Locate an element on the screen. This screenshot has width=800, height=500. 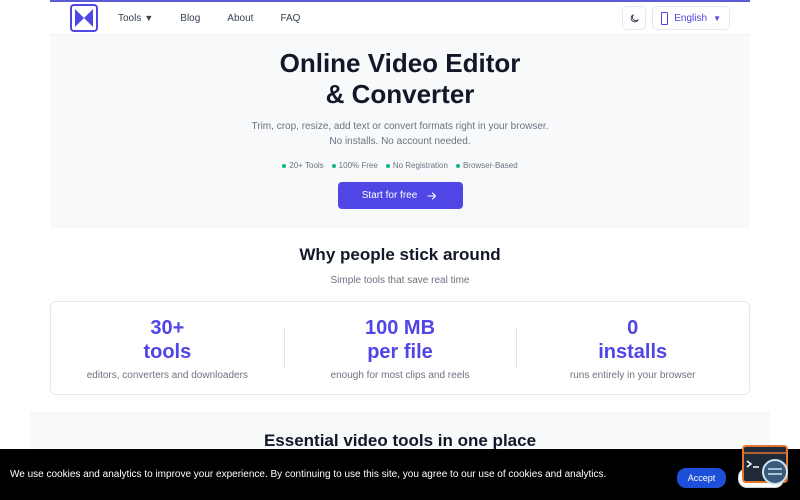
chat-widget-button is located at coordinates (765, 465).